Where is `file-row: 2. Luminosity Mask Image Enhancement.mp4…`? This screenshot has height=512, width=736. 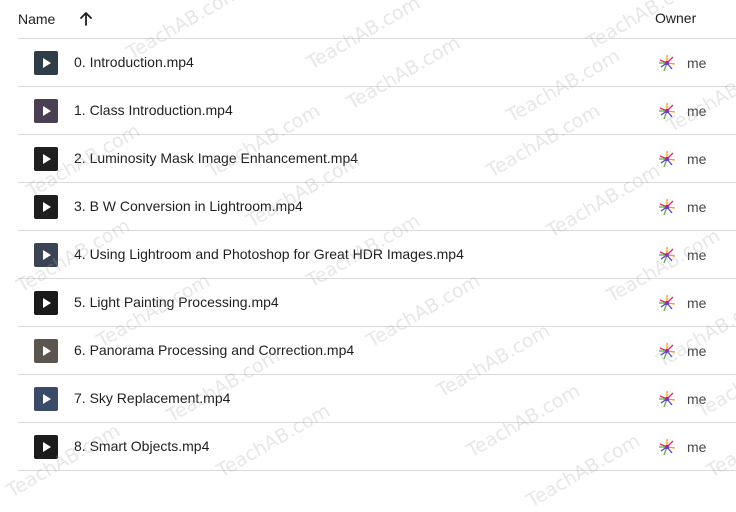 file-row: 2. Luminosity Mask Image Enhancement.mp4… is located at coordinates (377, 159).